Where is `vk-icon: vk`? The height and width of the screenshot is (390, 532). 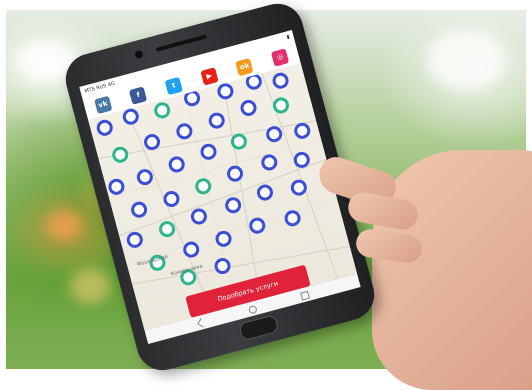
vk-icon: vk is located at coordinates (103, 104).